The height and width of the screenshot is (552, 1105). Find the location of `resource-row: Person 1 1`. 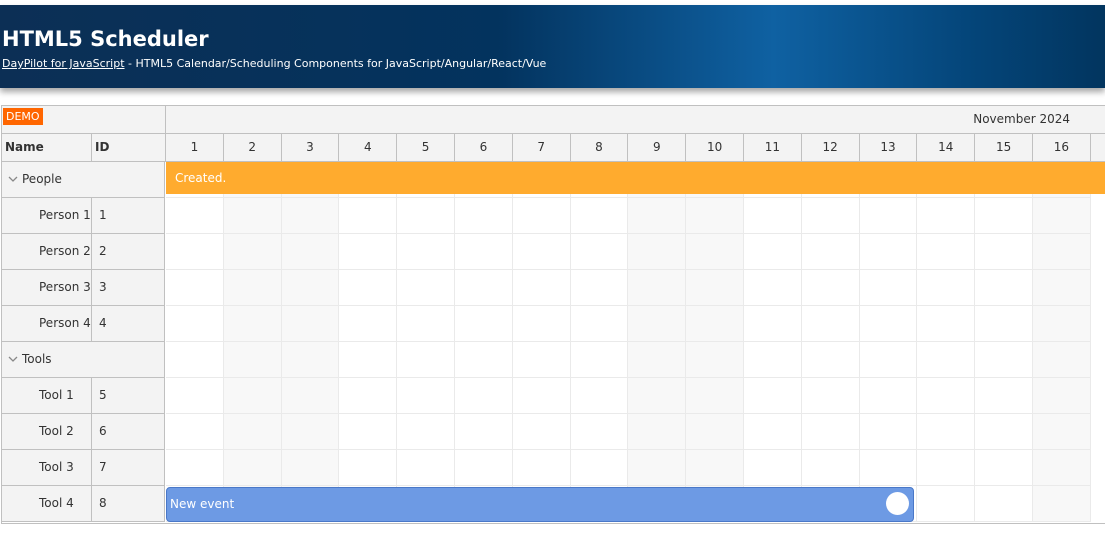

resource-row: Person 1 1 is located at coordinates (83, 216).